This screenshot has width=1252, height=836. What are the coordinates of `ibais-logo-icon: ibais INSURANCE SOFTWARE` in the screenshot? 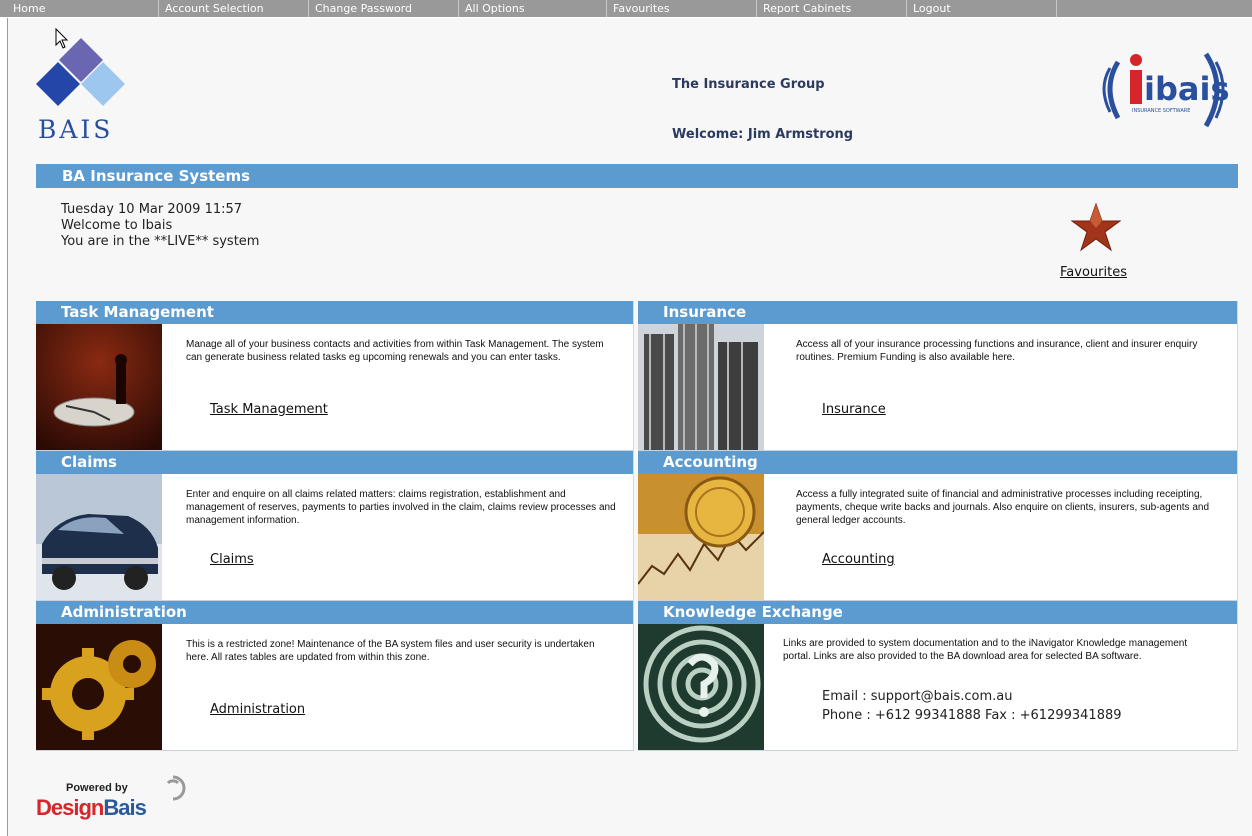 It's located at (1165, 90).